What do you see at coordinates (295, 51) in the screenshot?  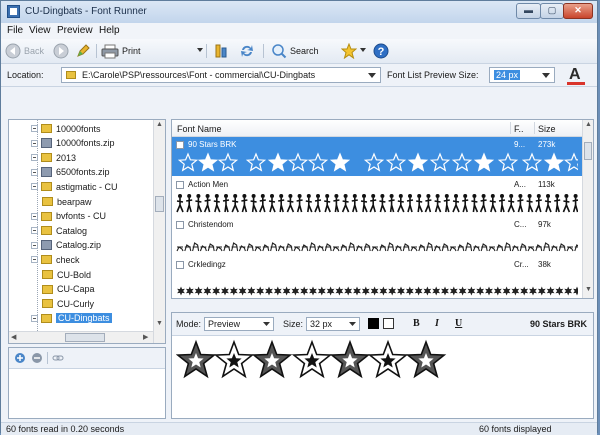 I see `search-button: Search` at bounding box center [295, 51].